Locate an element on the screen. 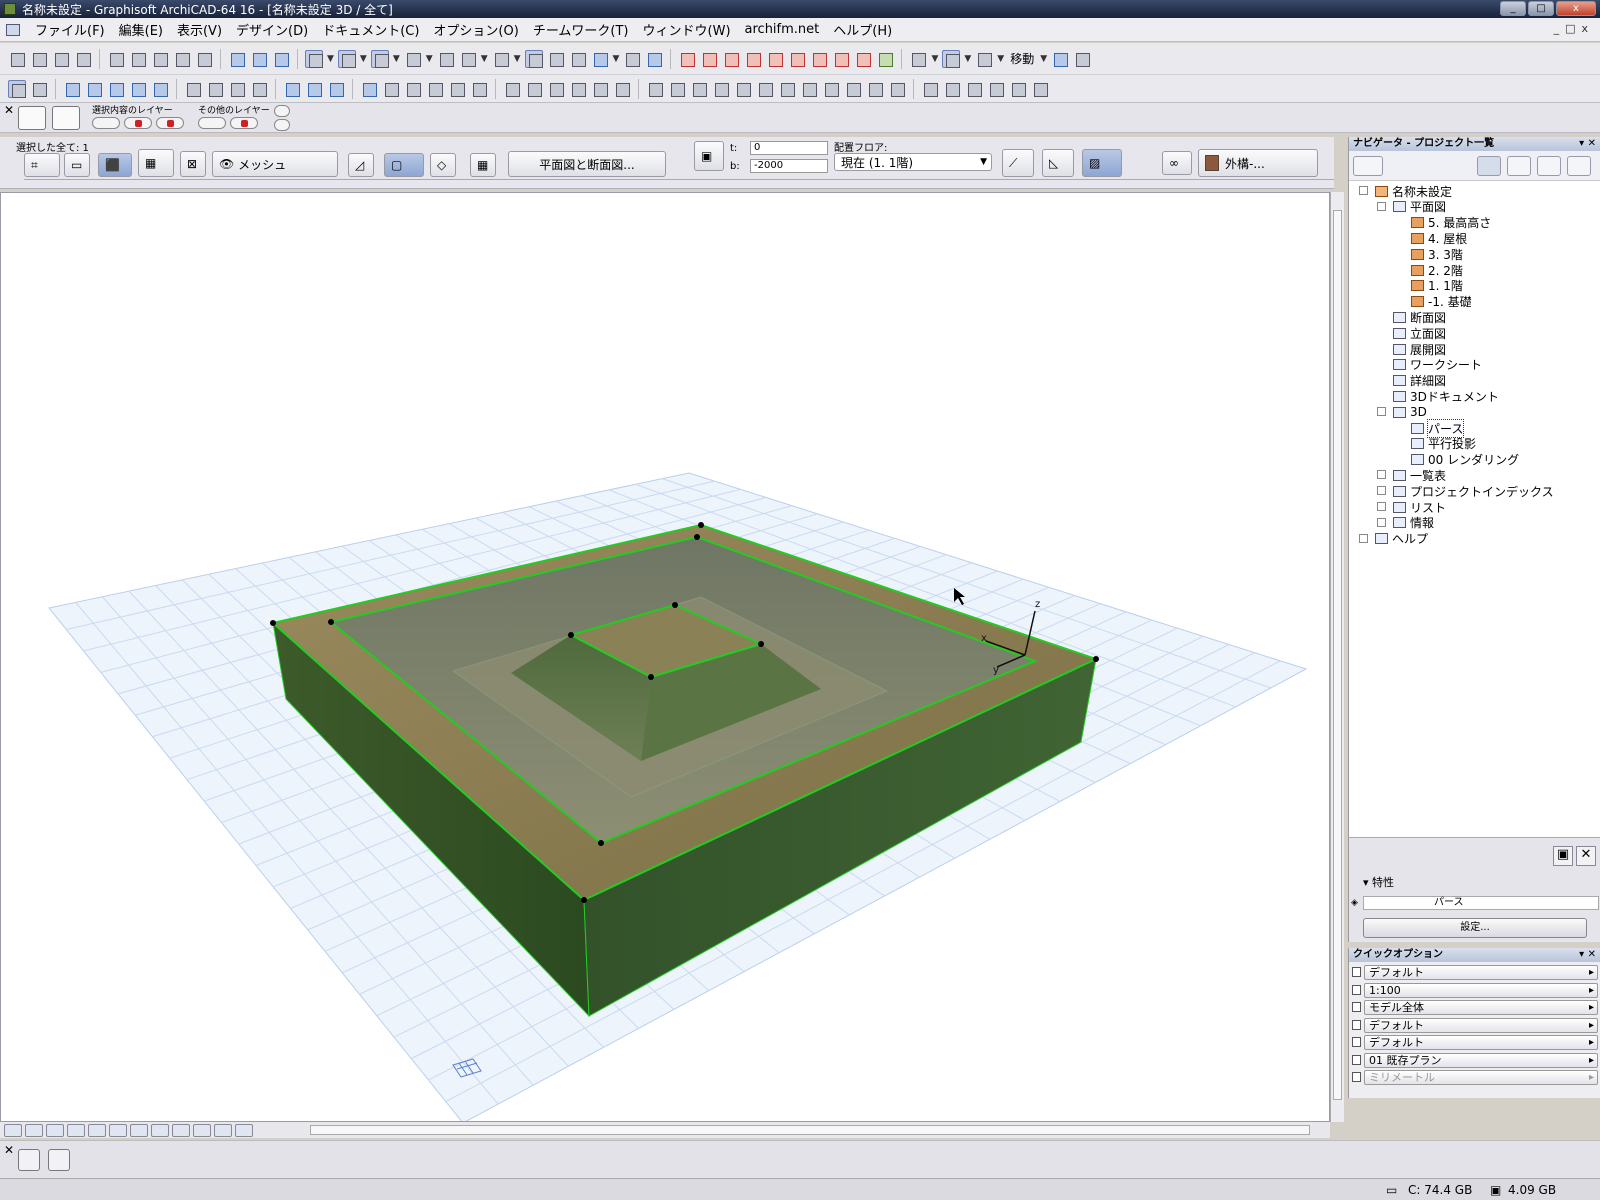 Image resolution: width=1600 pixels, height=1200 pixels. copy-icon is located at coordinates (138, 59).